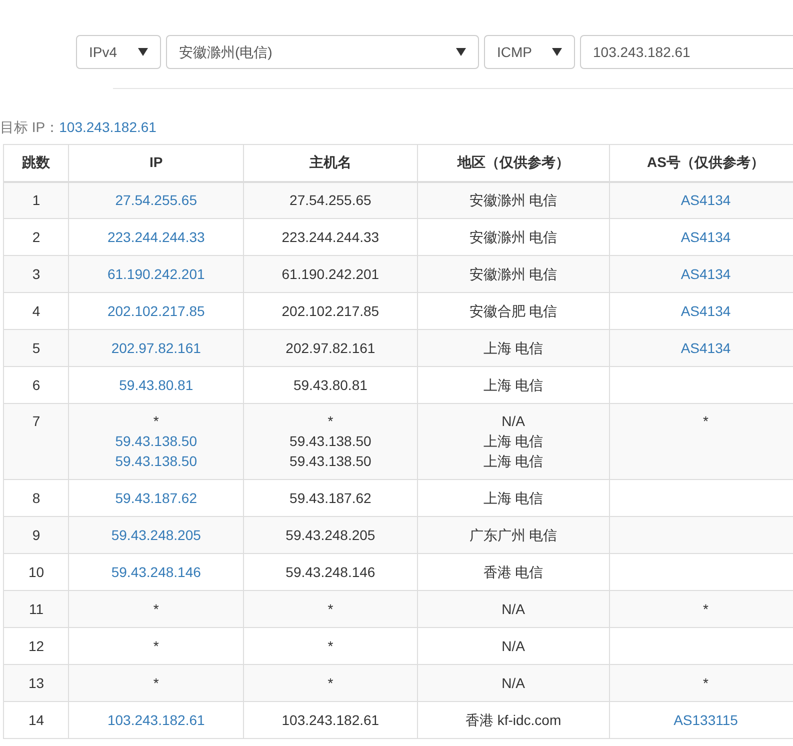 This screenshot has height=746, width=793. Describe the element at coordinates (331, 348) in the screenshot. I see `cell-text: 202.97.82.161` at that location.